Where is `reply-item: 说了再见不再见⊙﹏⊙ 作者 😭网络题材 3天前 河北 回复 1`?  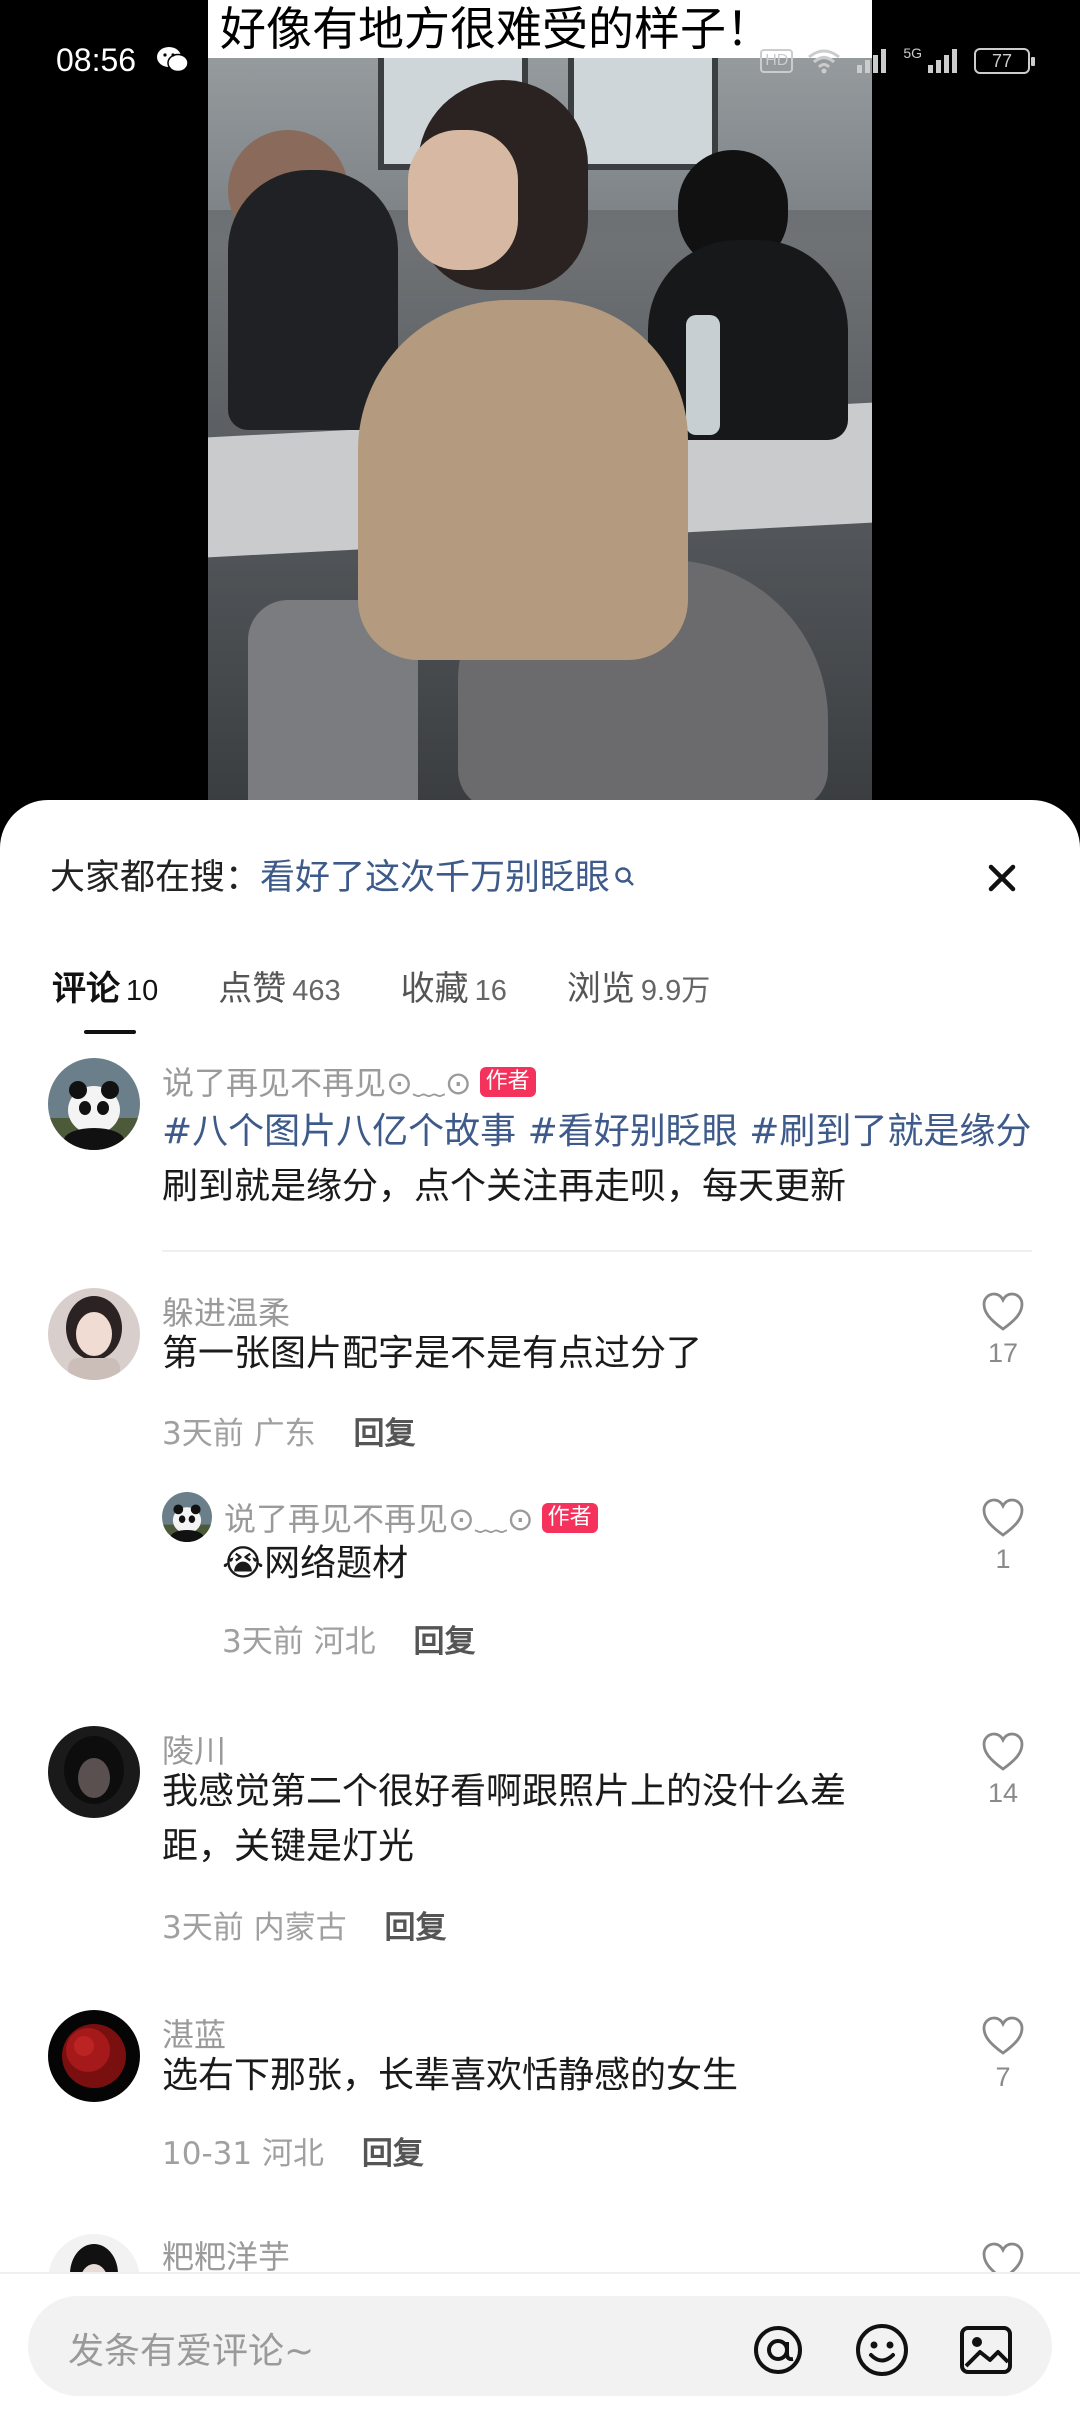 reply-item: 说了再见不再见⊙﹏⊙ 作者 😭网络题材 3天前 河北 回复 1 is located at coordinates (540, 1577).